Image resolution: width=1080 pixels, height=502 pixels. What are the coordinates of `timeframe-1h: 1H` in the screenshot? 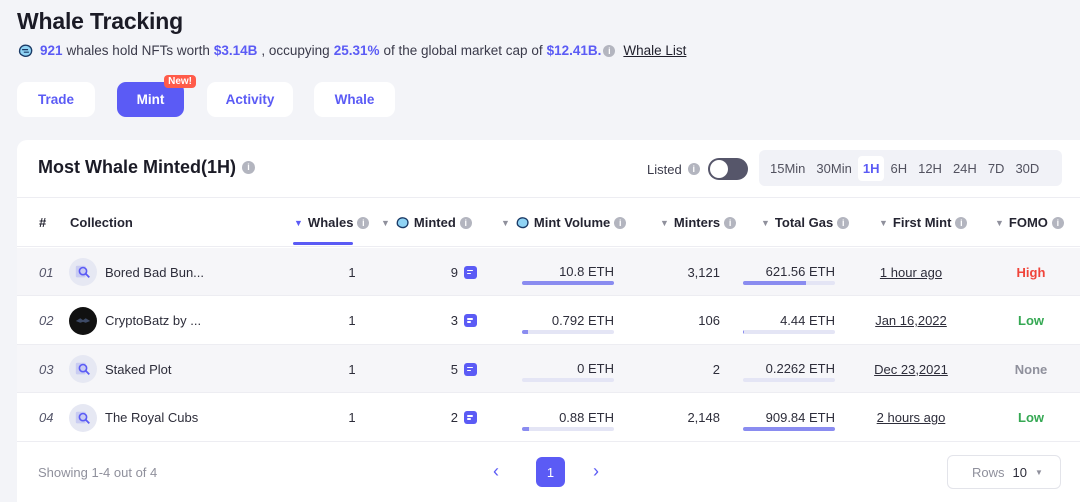 It's located at (871, 168).